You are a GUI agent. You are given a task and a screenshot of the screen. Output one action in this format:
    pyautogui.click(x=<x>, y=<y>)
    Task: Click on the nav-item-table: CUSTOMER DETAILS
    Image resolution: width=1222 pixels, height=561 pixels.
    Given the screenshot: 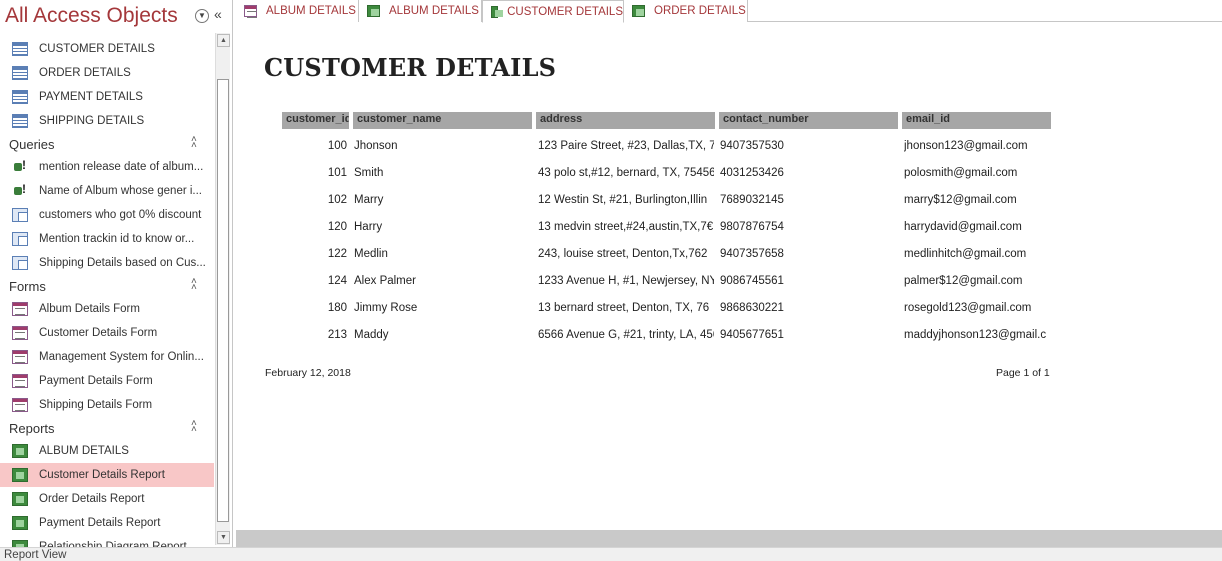 What is the action you would take?
    pyautogui.click(x=107, y=49)
    